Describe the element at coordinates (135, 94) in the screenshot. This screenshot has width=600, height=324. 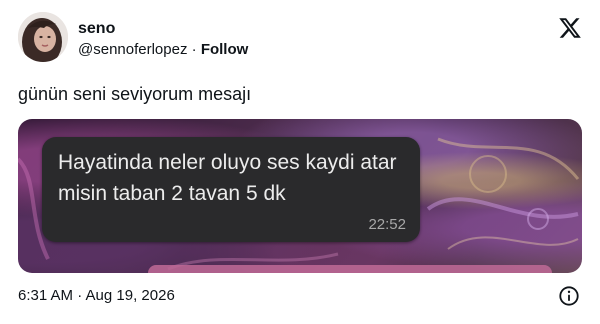
I see `tweet-text: günün seni seviyorum mesajı` at that location.